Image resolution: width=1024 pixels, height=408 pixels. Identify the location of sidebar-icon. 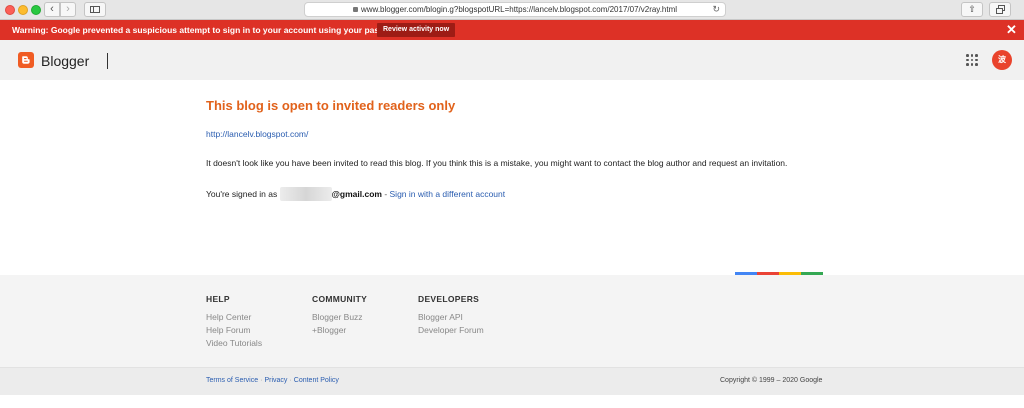
(95, 9).